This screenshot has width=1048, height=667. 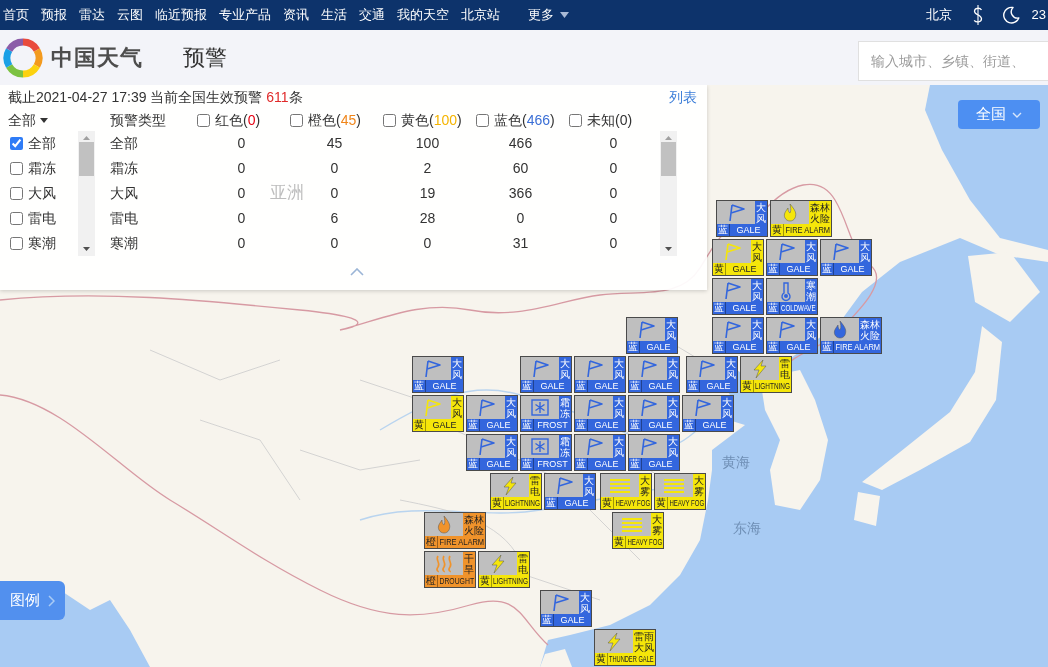 I want to click on nav-link: 首页, so click(x=16, y=15).